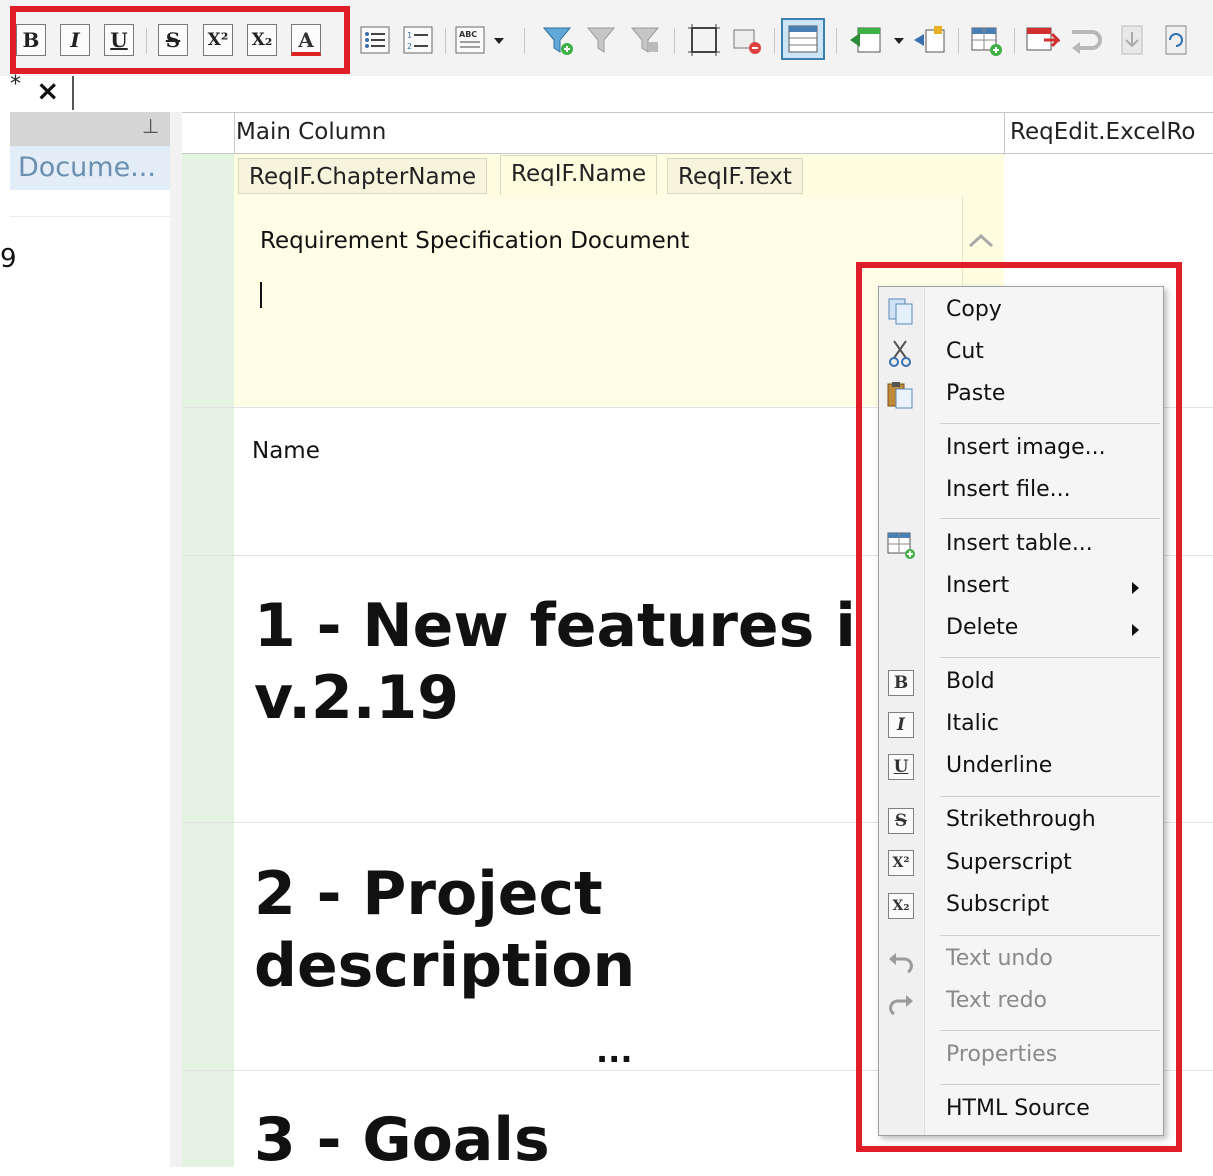 This screenshot has width=1213, height=1176. What do you see at coordinates (986, 40) in the screenshot?
I see `insert-table-icon` at bounding box center [986, 40].